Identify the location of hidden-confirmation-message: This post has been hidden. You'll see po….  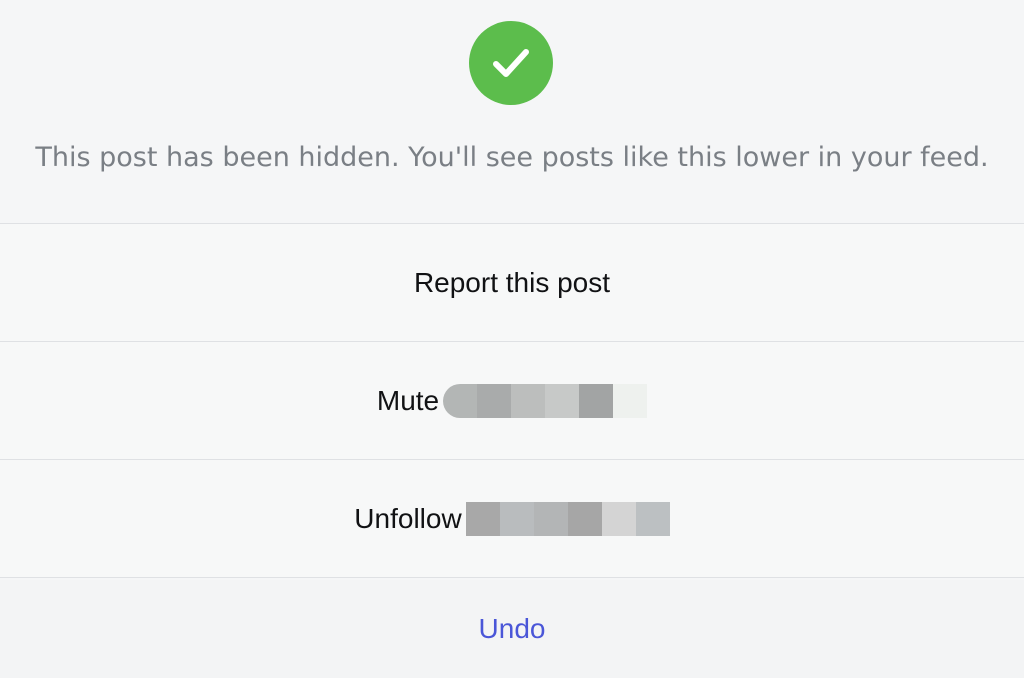
(512, 157).